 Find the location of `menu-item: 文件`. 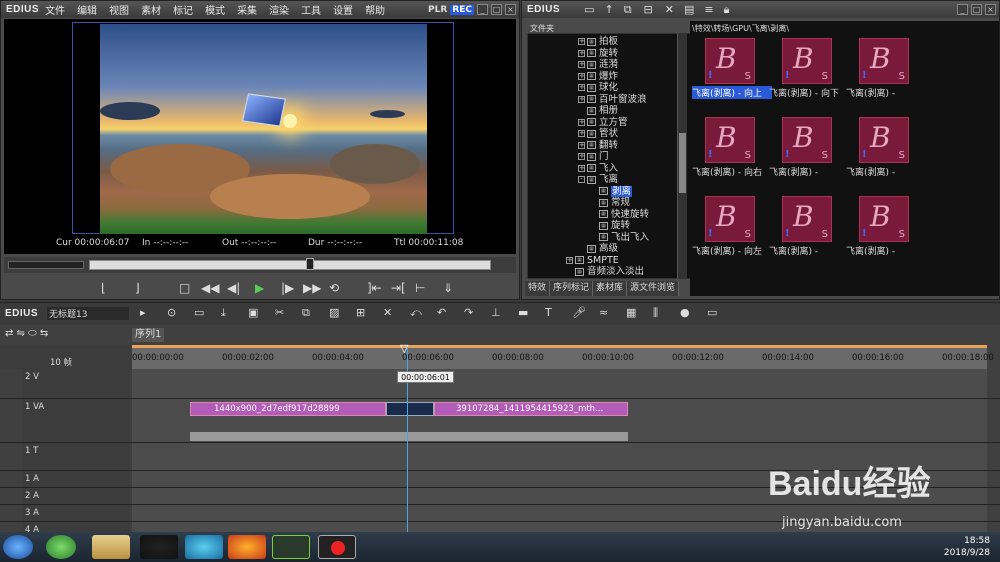

menu-item: 文件 is located at coordinates (55, 11).